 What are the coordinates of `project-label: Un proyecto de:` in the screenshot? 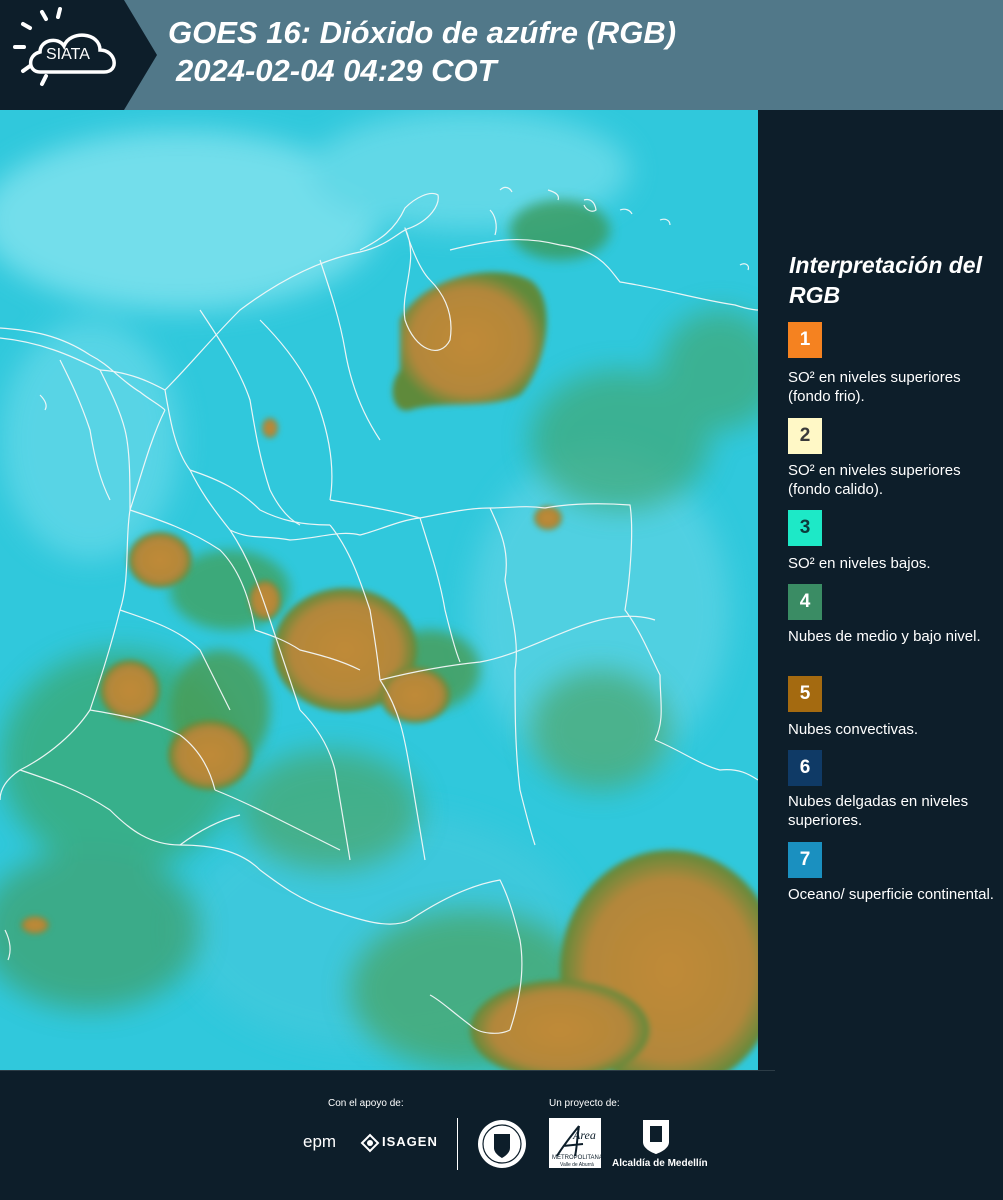 It's located at (584, 1103).